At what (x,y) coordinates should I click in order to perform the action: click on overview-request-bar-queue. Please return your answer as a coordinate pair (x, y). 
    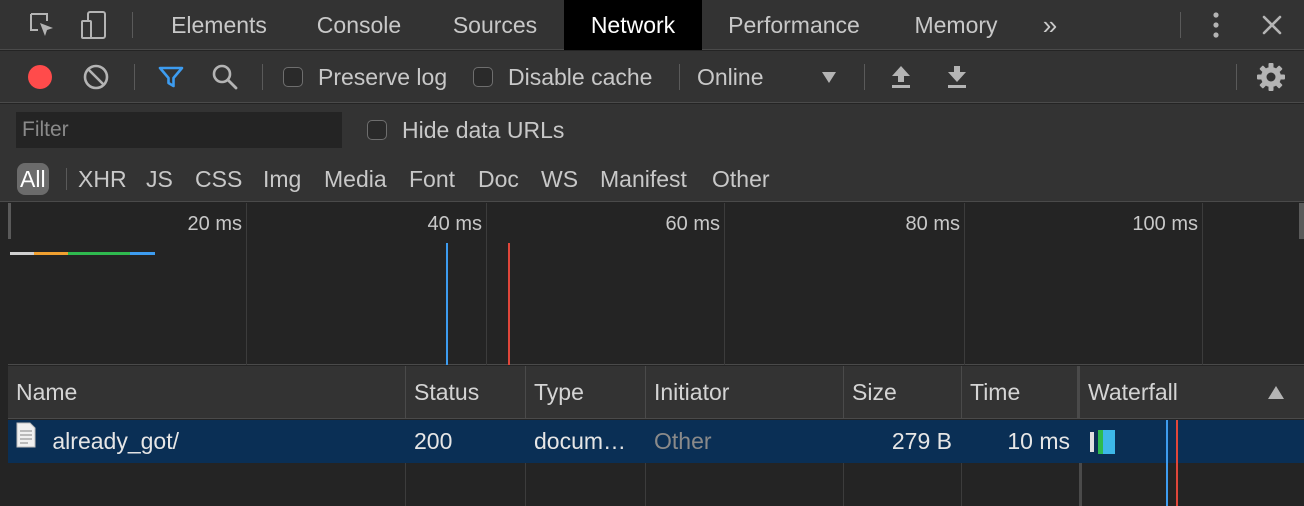
    Looking at the image, I should click on (22, 253).